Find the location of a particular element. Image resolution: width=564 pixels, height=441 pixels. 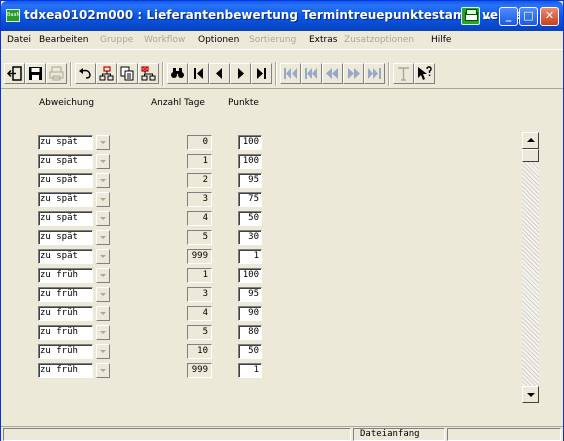

exit-button is located at coordinates (14, 73).